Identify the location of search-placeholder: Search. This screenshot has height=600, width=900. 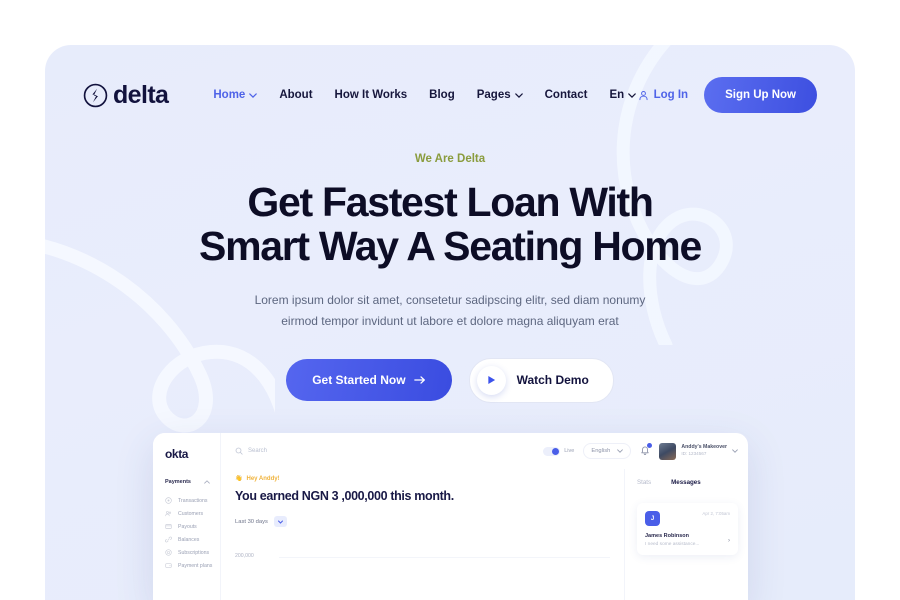
(258, 451).